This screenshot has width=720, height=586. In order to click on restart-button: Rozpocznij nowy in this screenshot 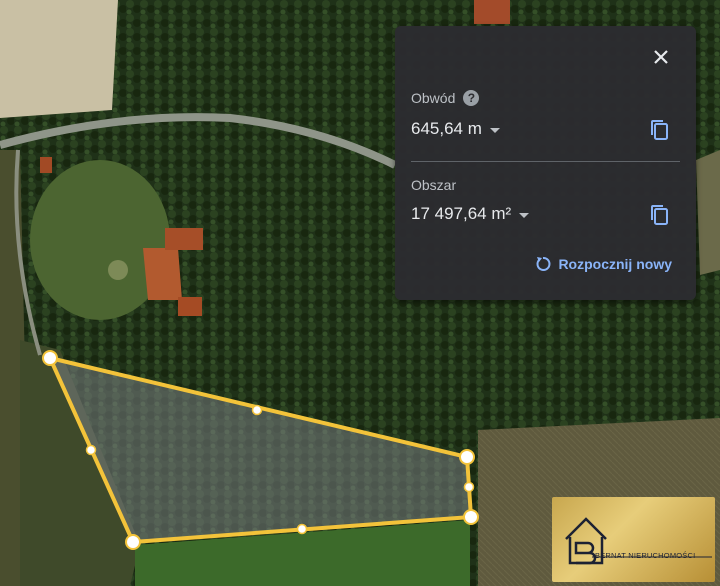, I will do `click(603, 264)`.